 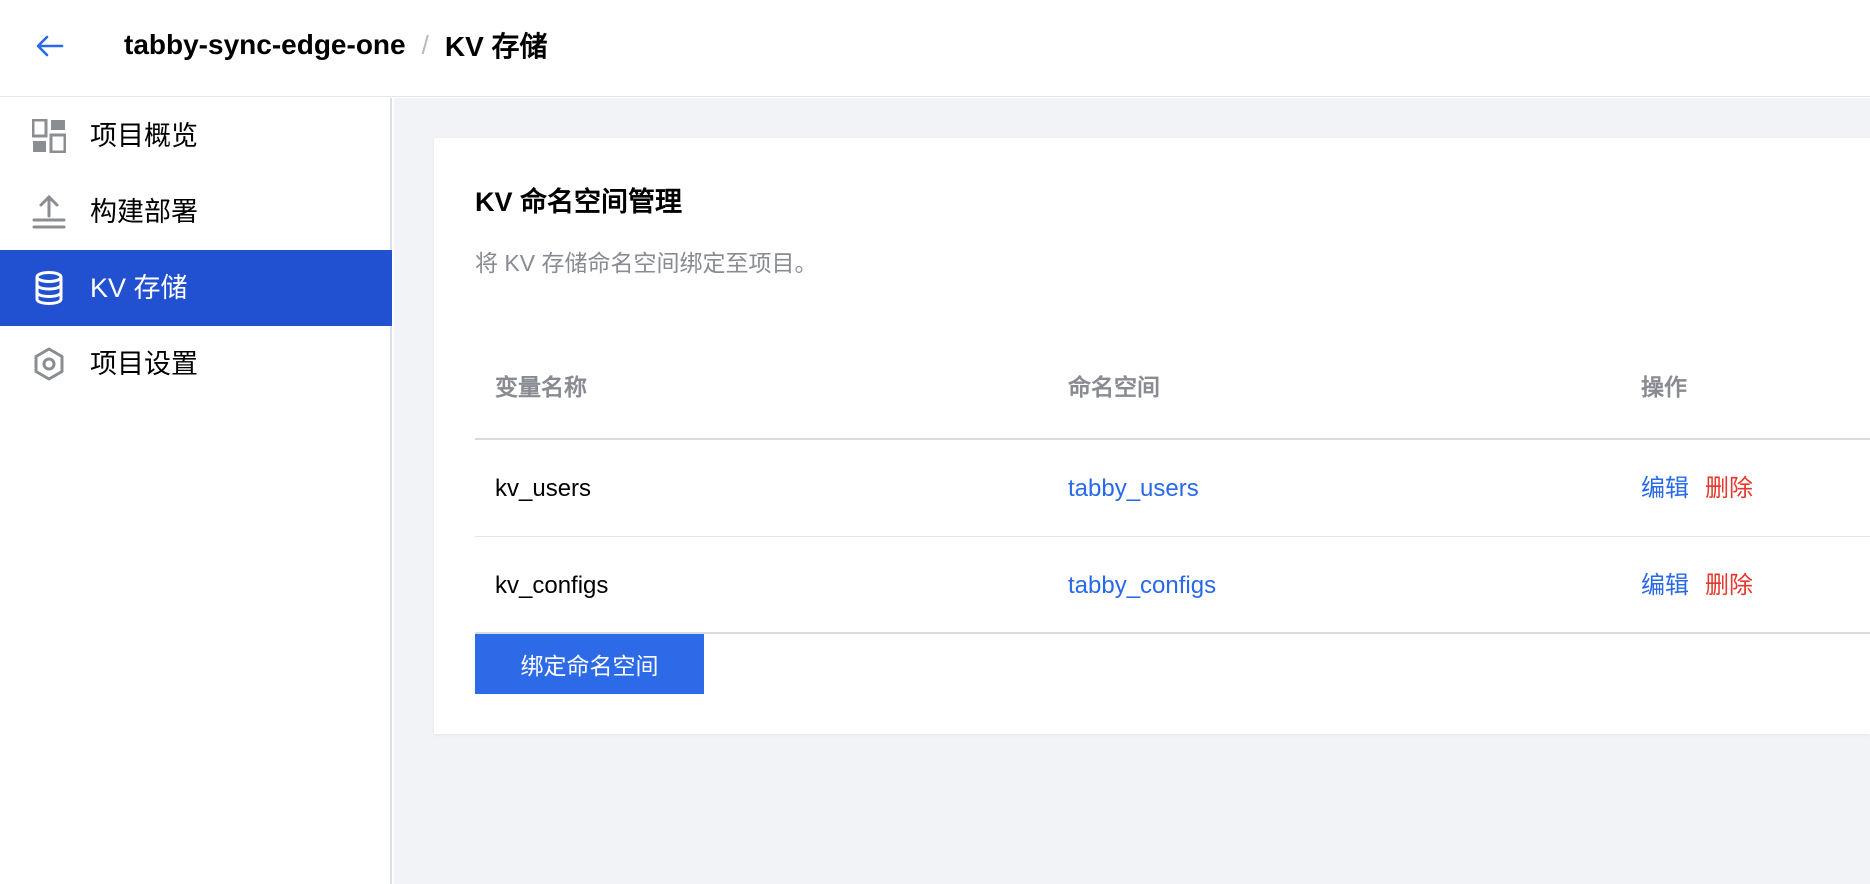 What do you see at coordinates (265, 45) in the screenshot?
I see `breadcrumb-project: tabby-sync-edge-one` at bounding box center [265, 45].